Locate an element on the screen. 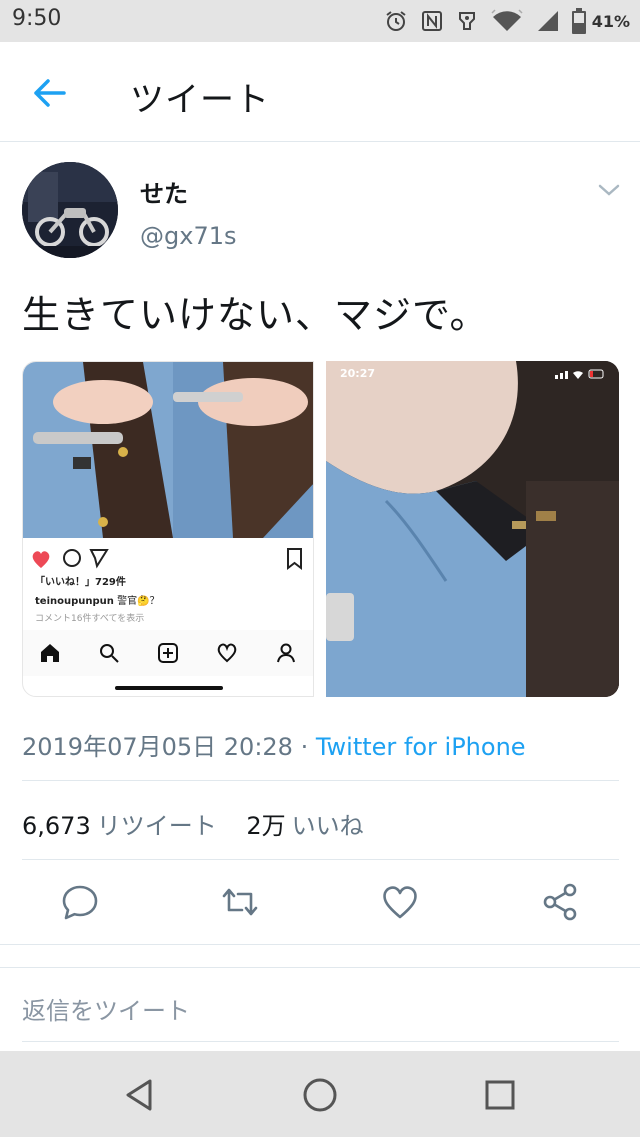 This screenshot has height=1137, width=640. reply-icon is located at coordinates (80, 902).